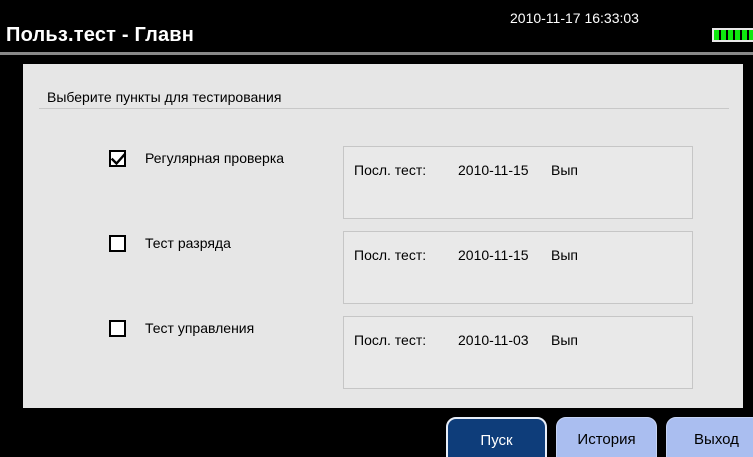  What do you see at coordinates (117, 243) in the screenshot?
I see `discharge-test-checkbox` at bounding box center [117, 243].